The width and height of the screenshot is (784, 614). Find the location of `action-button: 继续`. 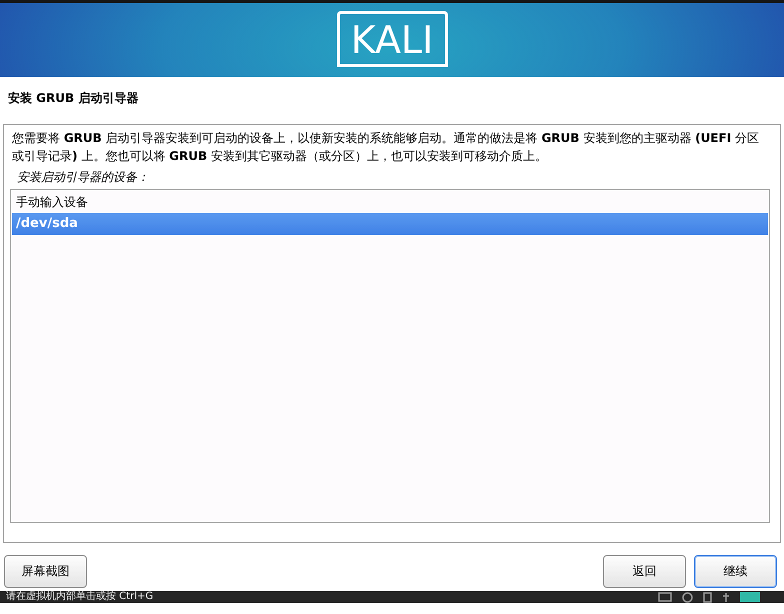

action-button: 继续 is located at coordinates (735, 571).